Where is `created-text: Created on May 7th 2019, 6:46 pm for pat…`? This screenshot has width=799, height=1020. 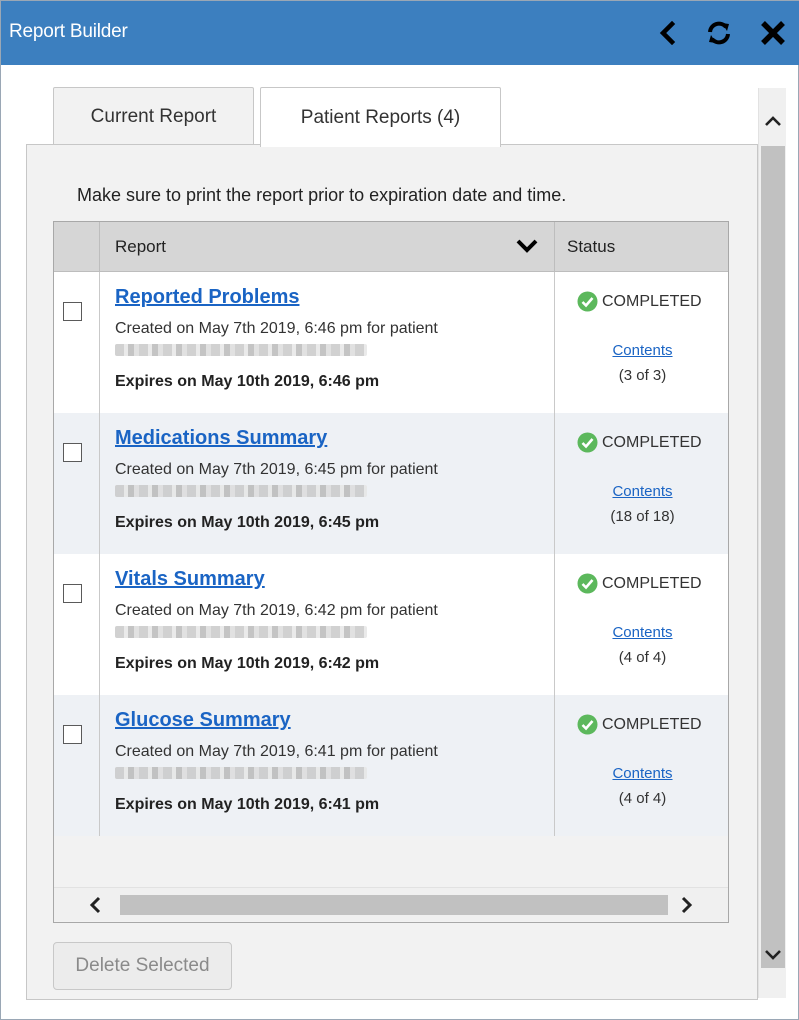
created-text: Created on May 7th 2019, 6:46 pm for pat… is located at coordinates (276, 328).